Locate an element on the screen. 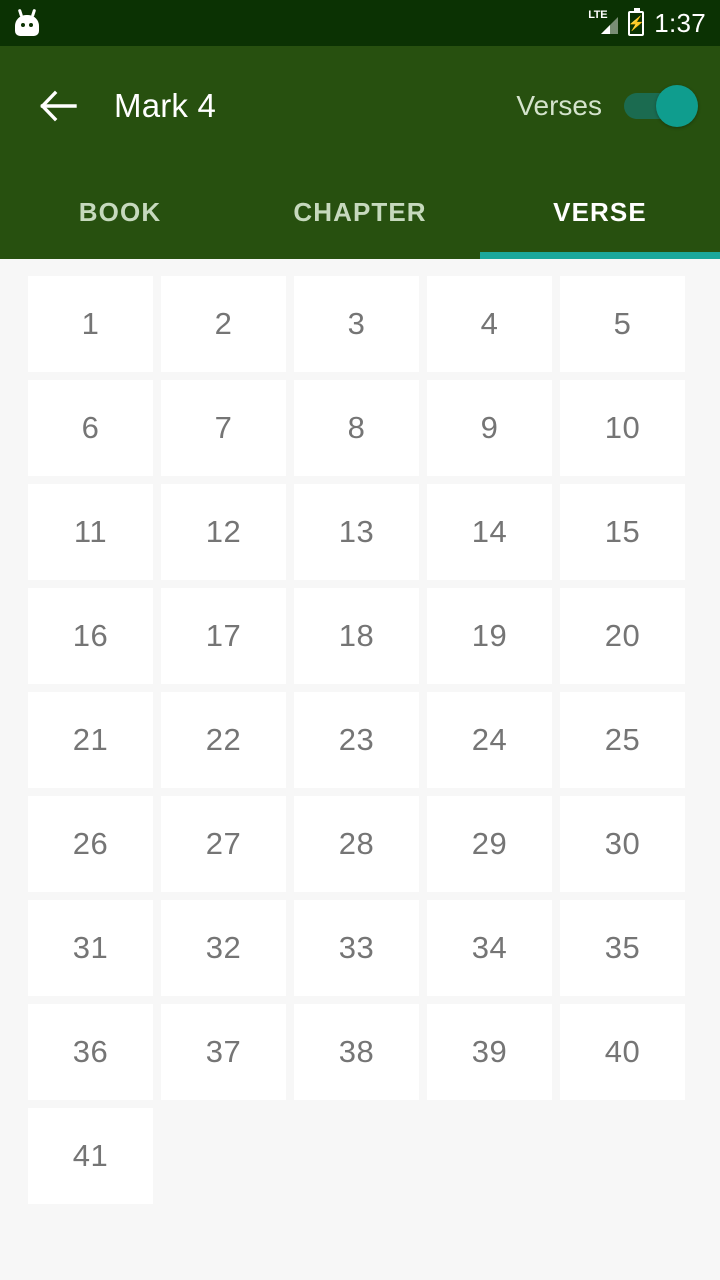  verse-cell: 6 is located at coordinates (90, 428).